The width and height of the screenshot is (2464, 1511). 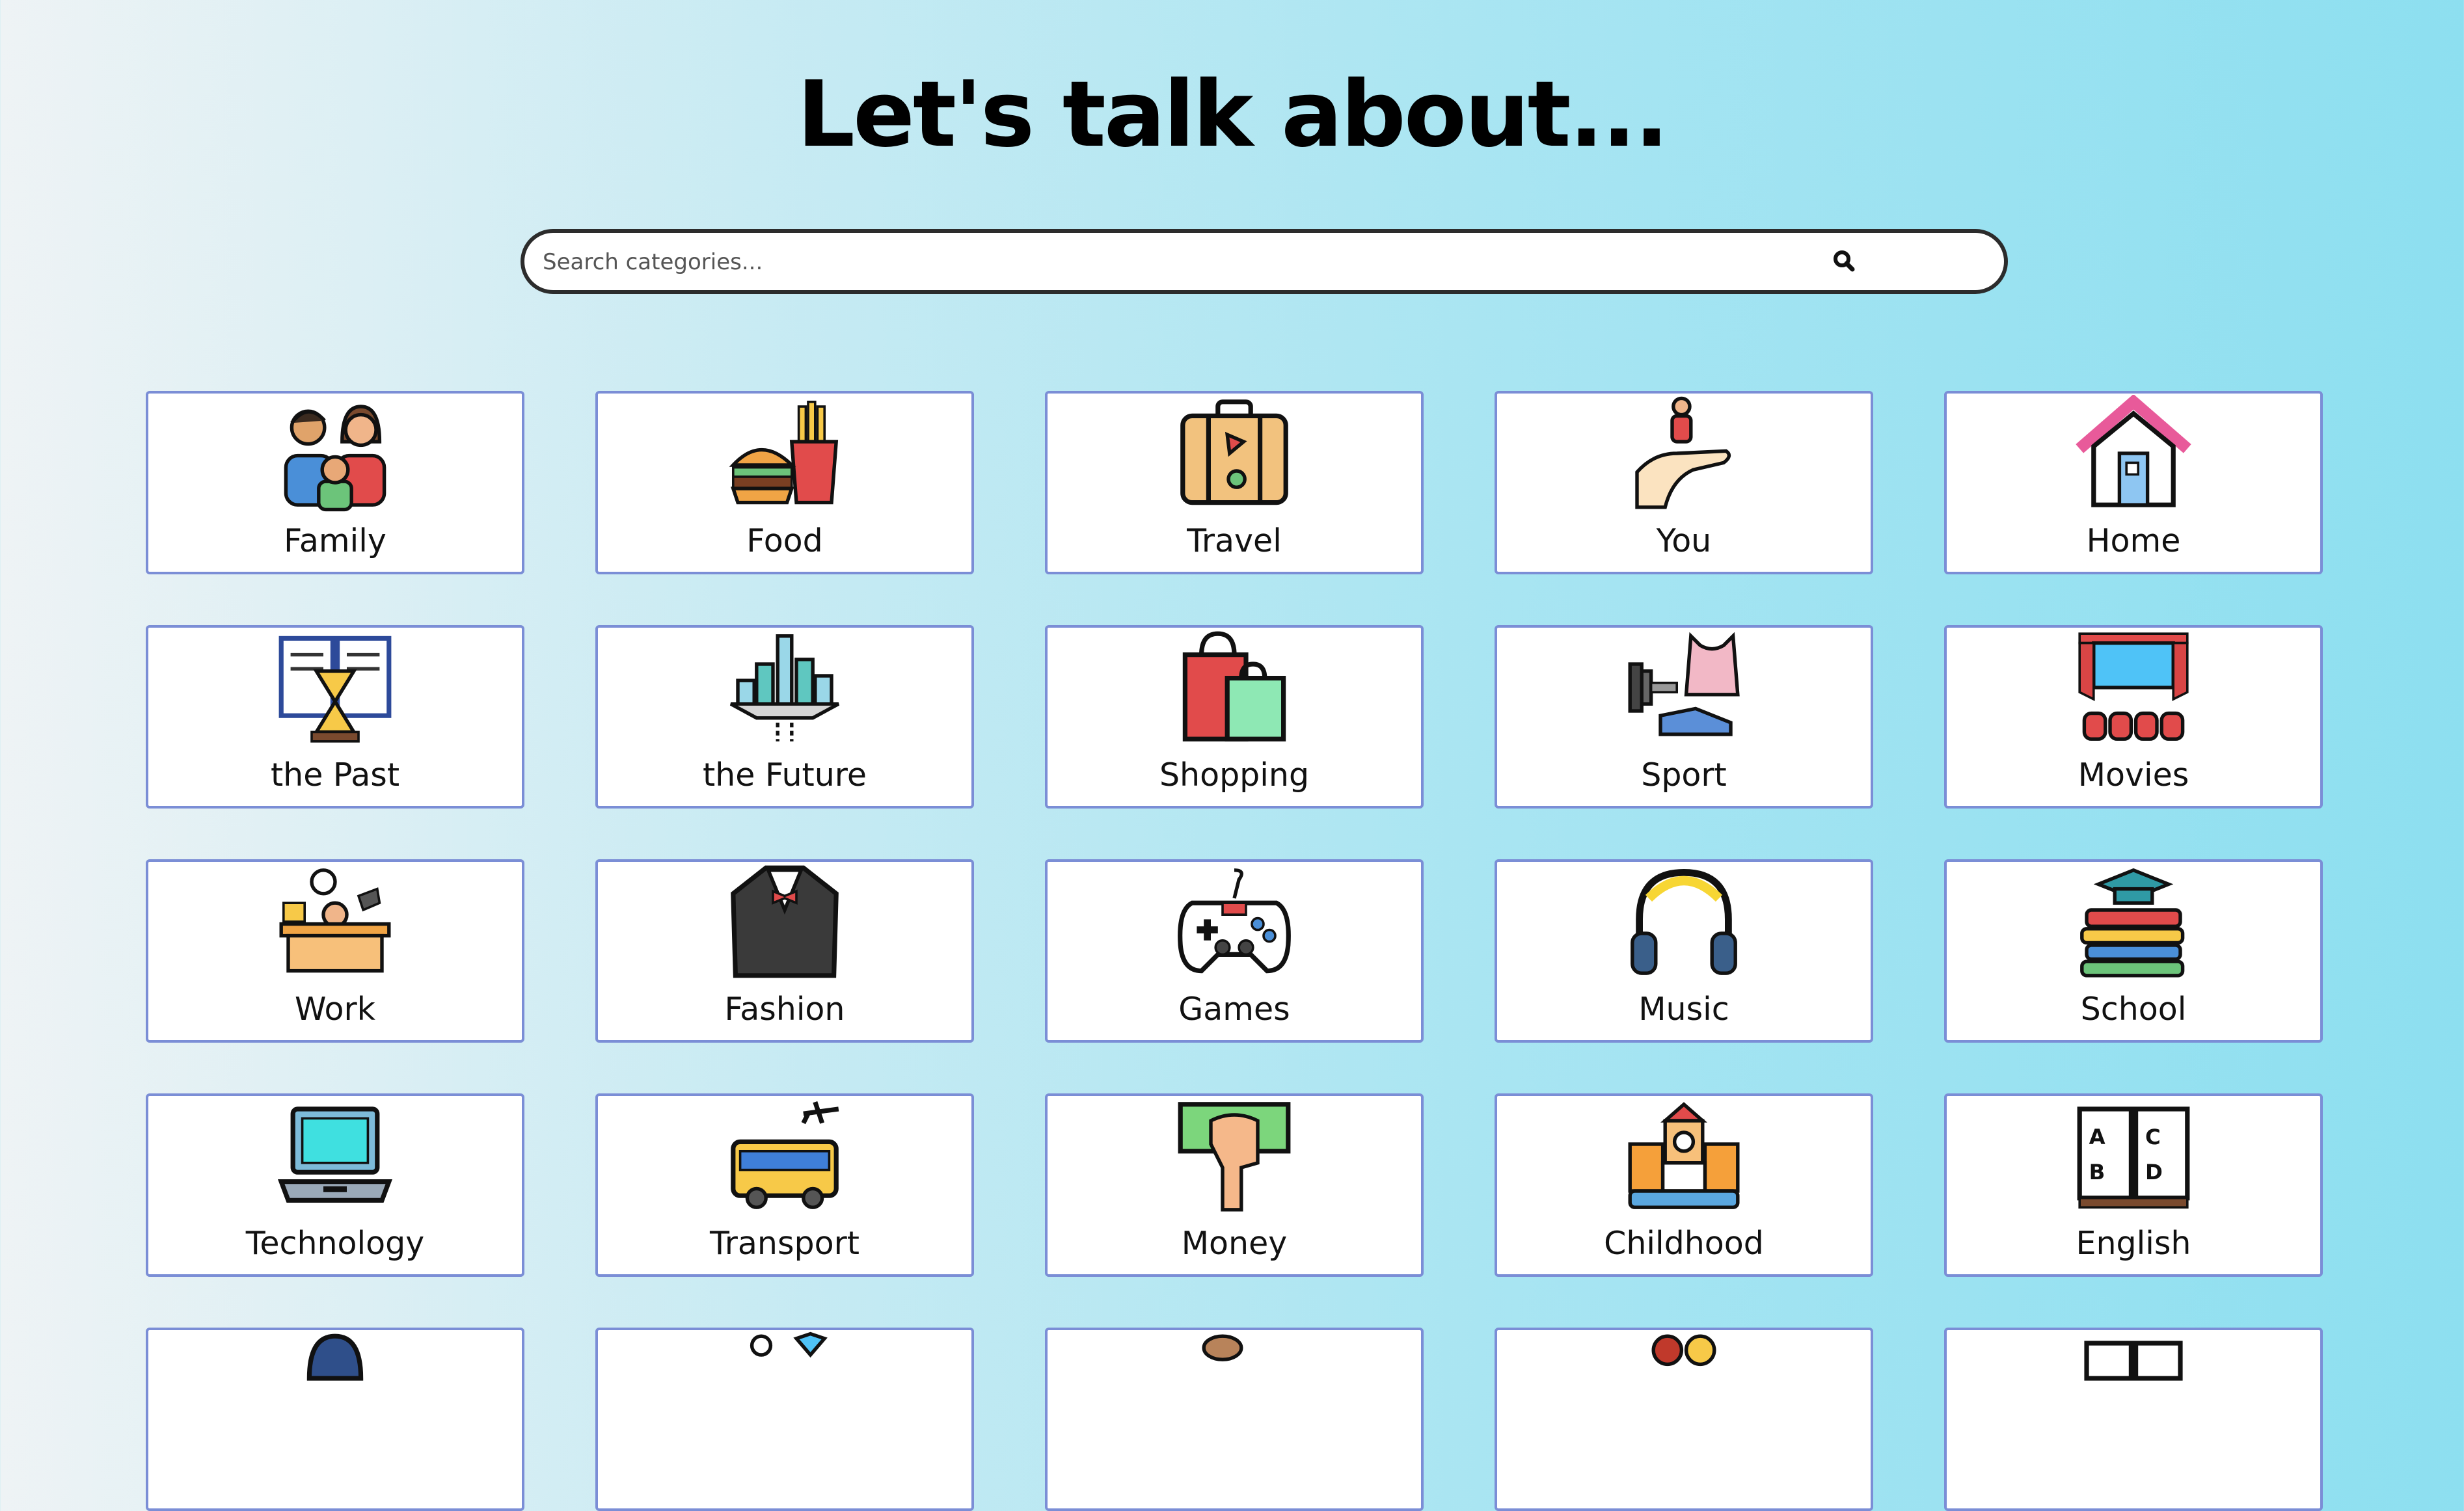 I want to click on category-card-technology: Technology, so click(x=335, y=1185).